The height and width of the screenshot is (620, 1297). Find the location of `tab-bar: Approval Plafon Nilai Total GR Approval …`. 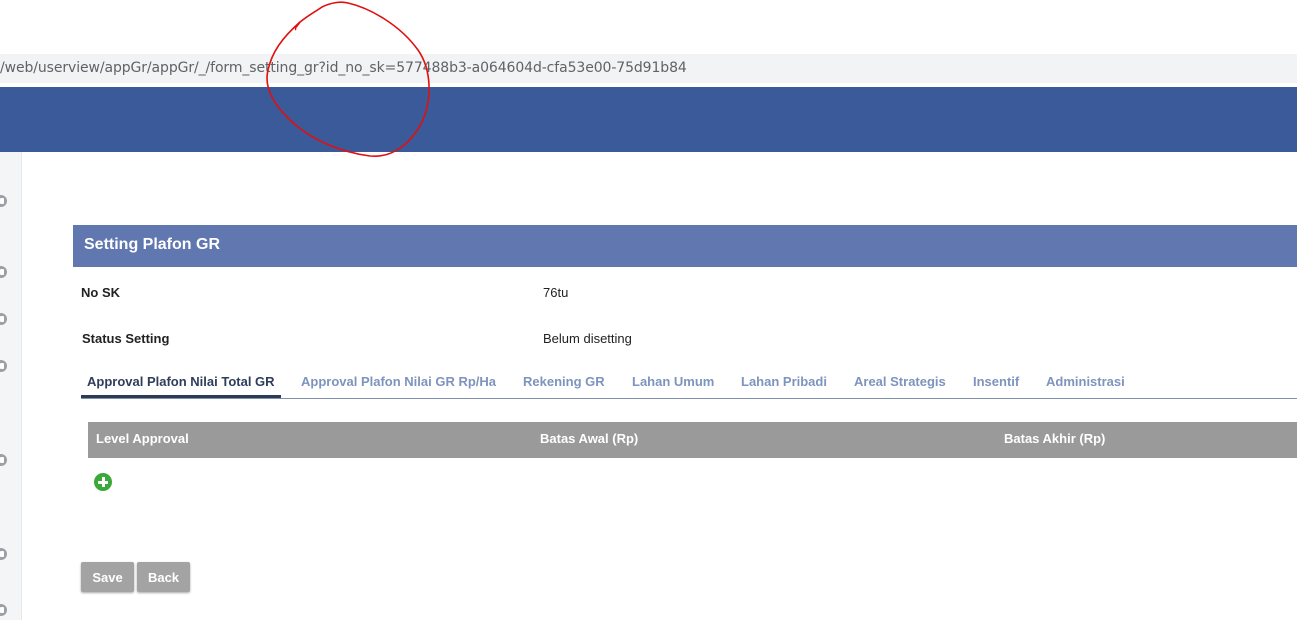

tab-bar: Approval Plafon Nilai Total GR Approval … is located at coordinates (689, 385).